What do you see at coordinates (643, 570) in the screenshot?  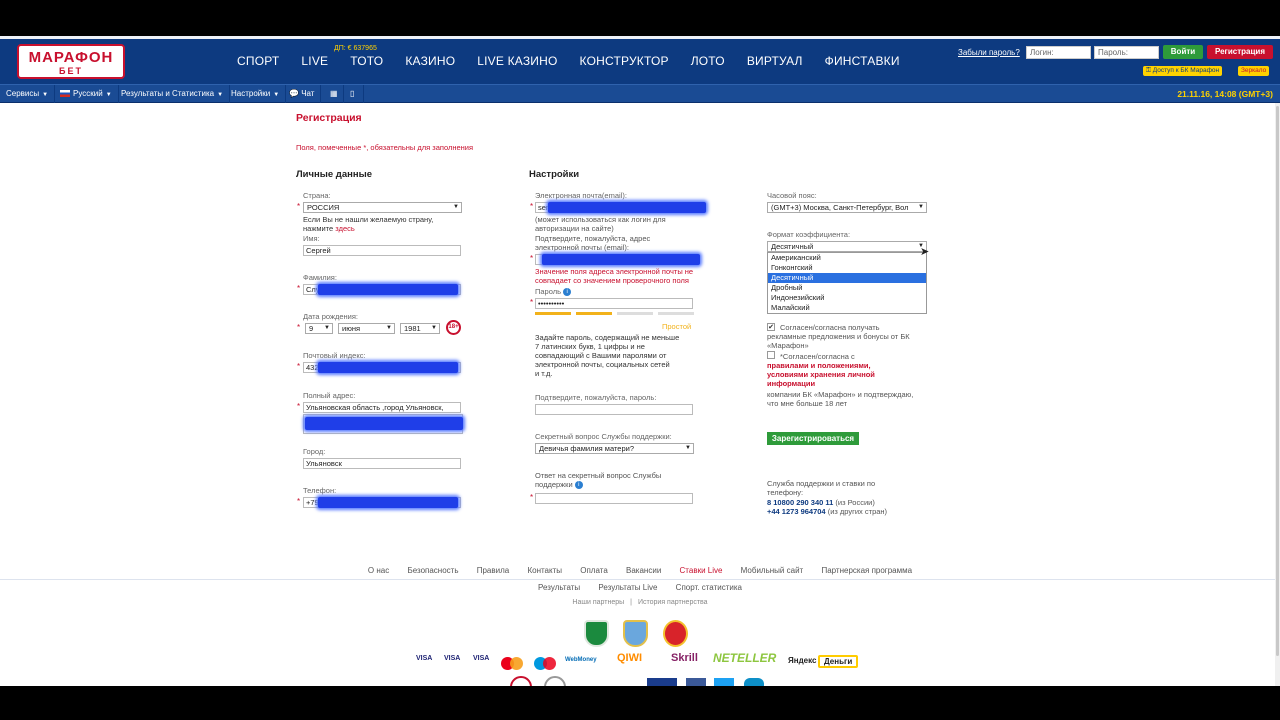 I see `footer-link-vacancies: Вакансии` at bounding box center [643, 570].